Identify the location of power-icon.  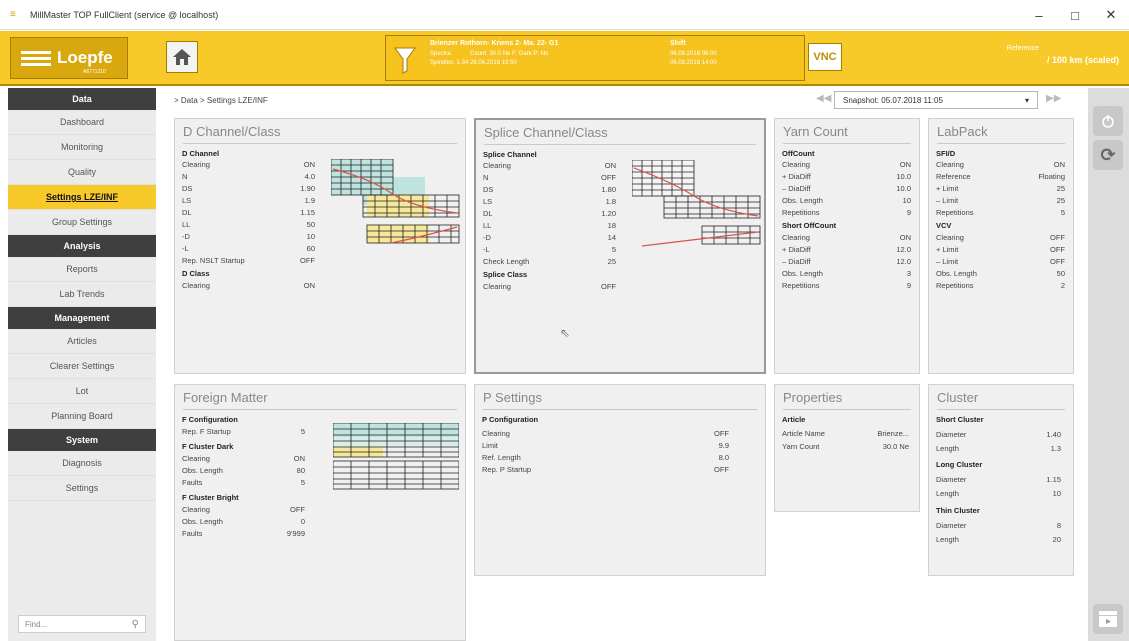
(1108, 121).